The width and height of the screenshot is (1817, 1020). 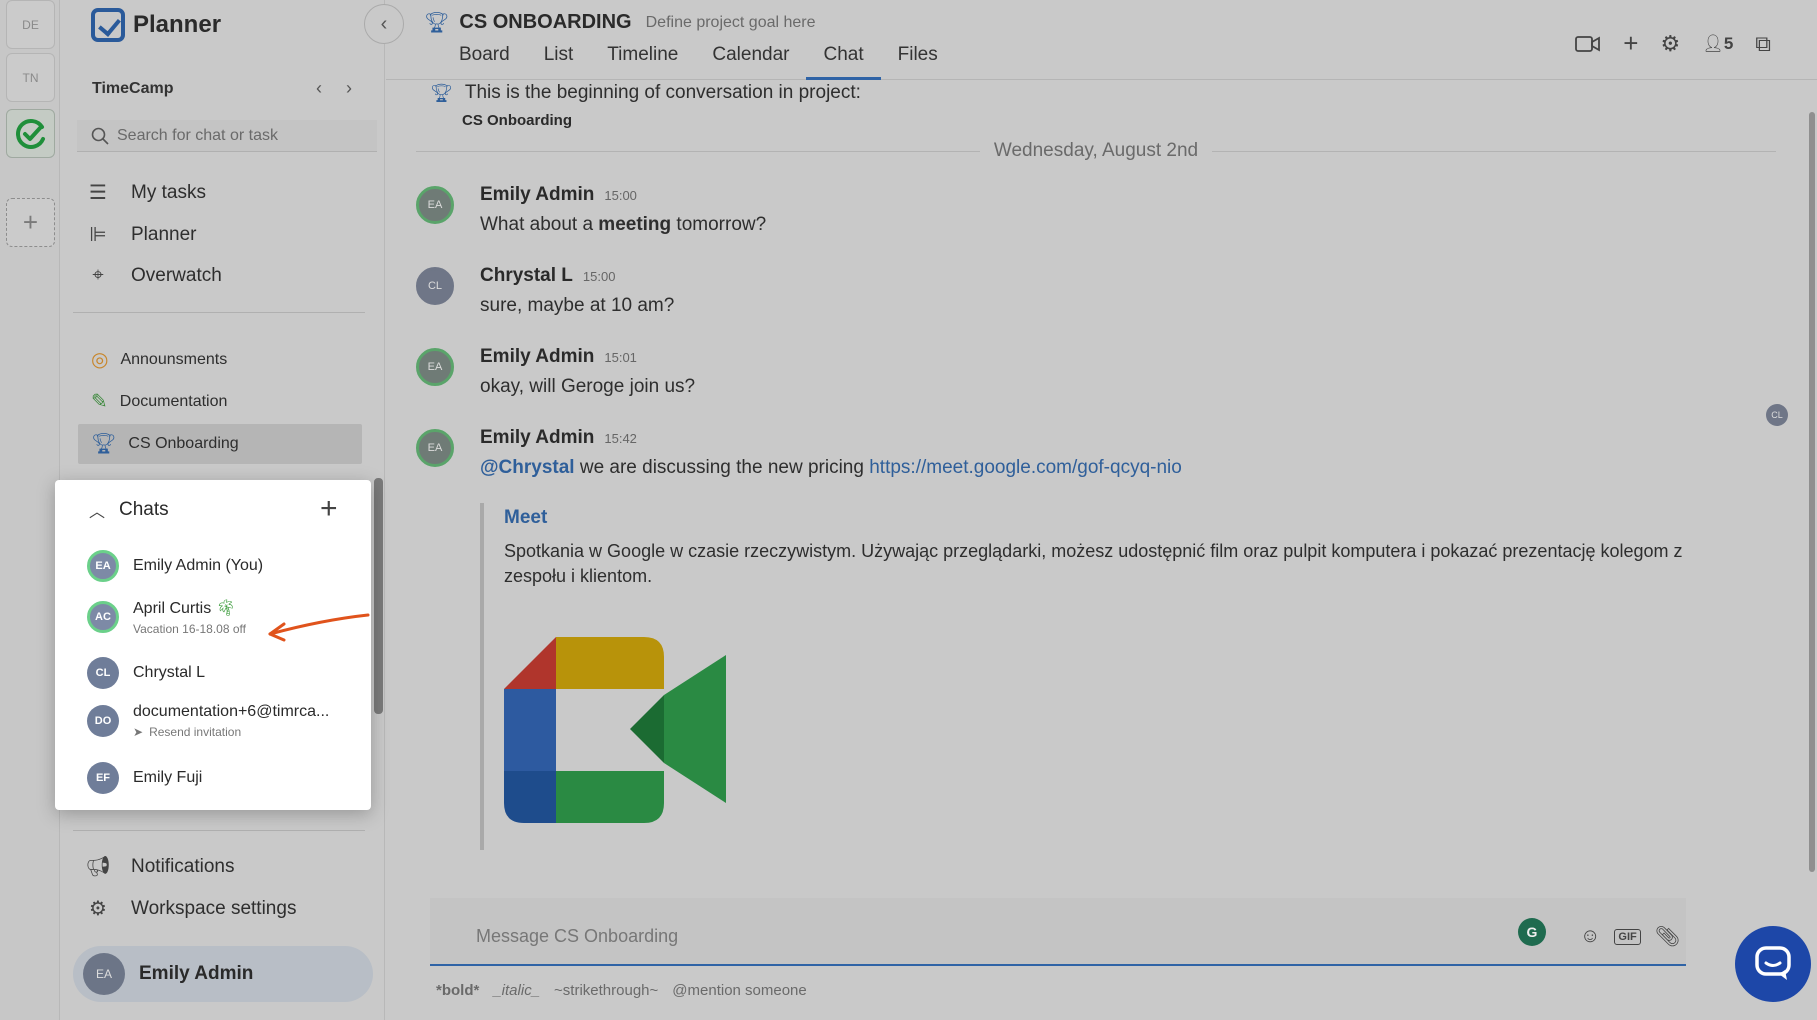 I want to click on current-user-name: Emily Admin, so click(x=196, y=973).